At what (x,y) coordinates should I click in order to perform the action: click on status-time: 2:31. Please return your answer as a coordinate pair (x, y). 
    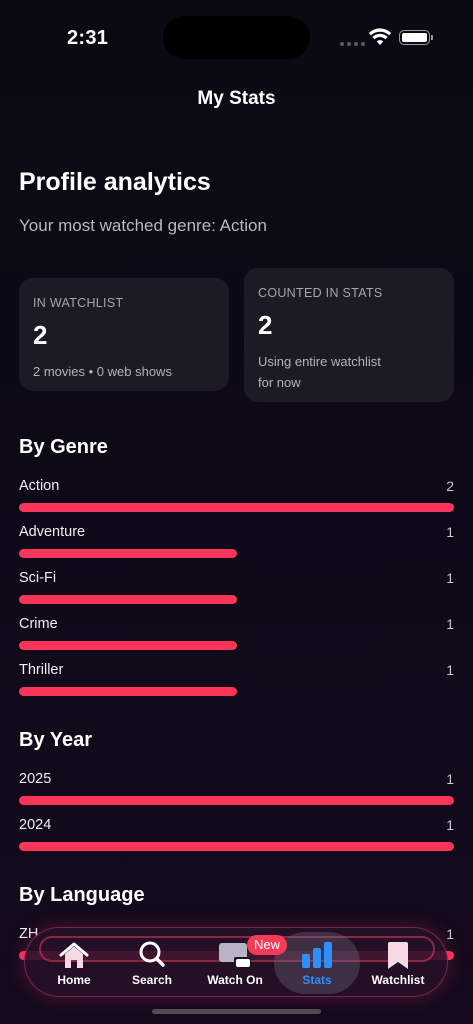
    Looking at the image, I should click on (88, 38).